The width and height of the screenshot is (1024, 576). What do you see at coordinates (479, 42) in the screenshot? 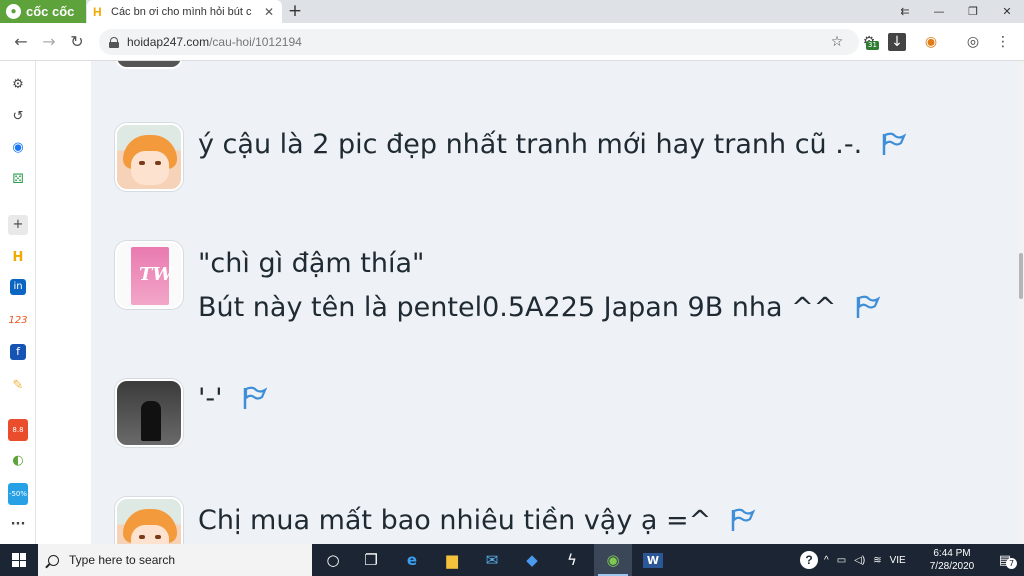
I see `address-bar: hoidap247.com /cau-hoi/1012194` at bounding box center [479, 42].